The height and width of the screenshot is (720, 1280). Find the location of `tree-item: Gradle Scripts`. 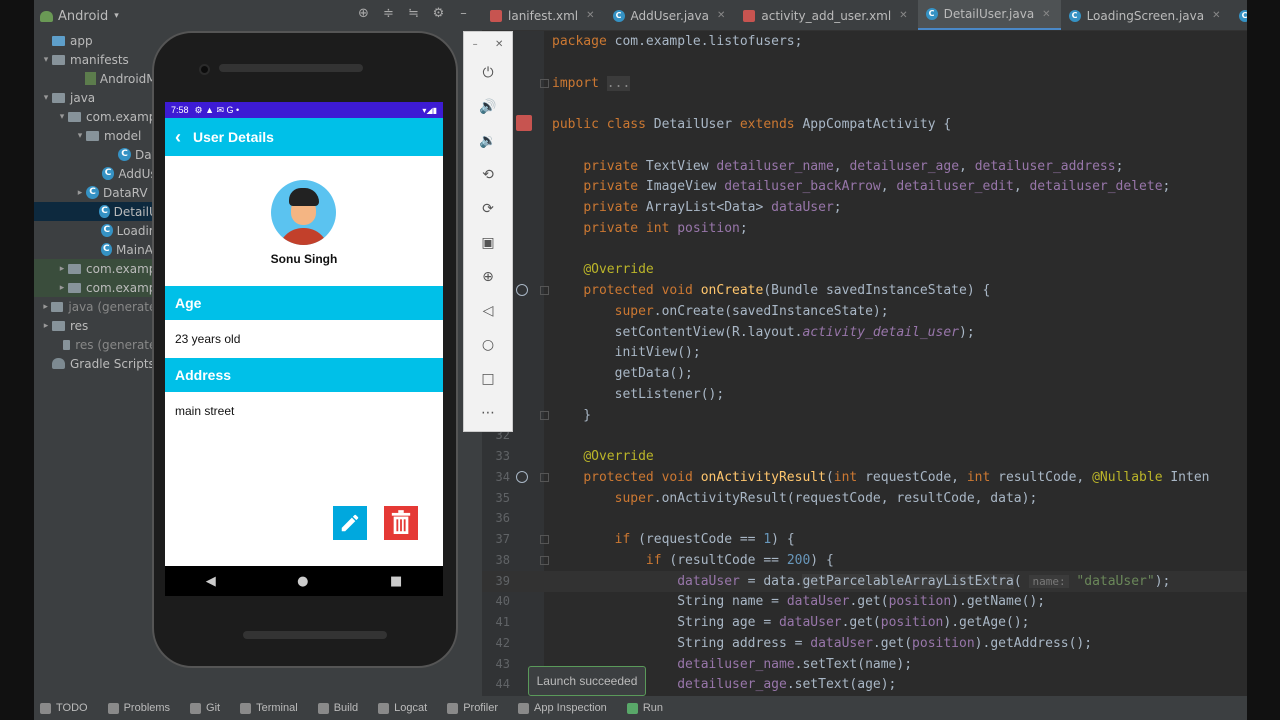

tree-item: Gradle Scripts is located at coordinates (99, 363).